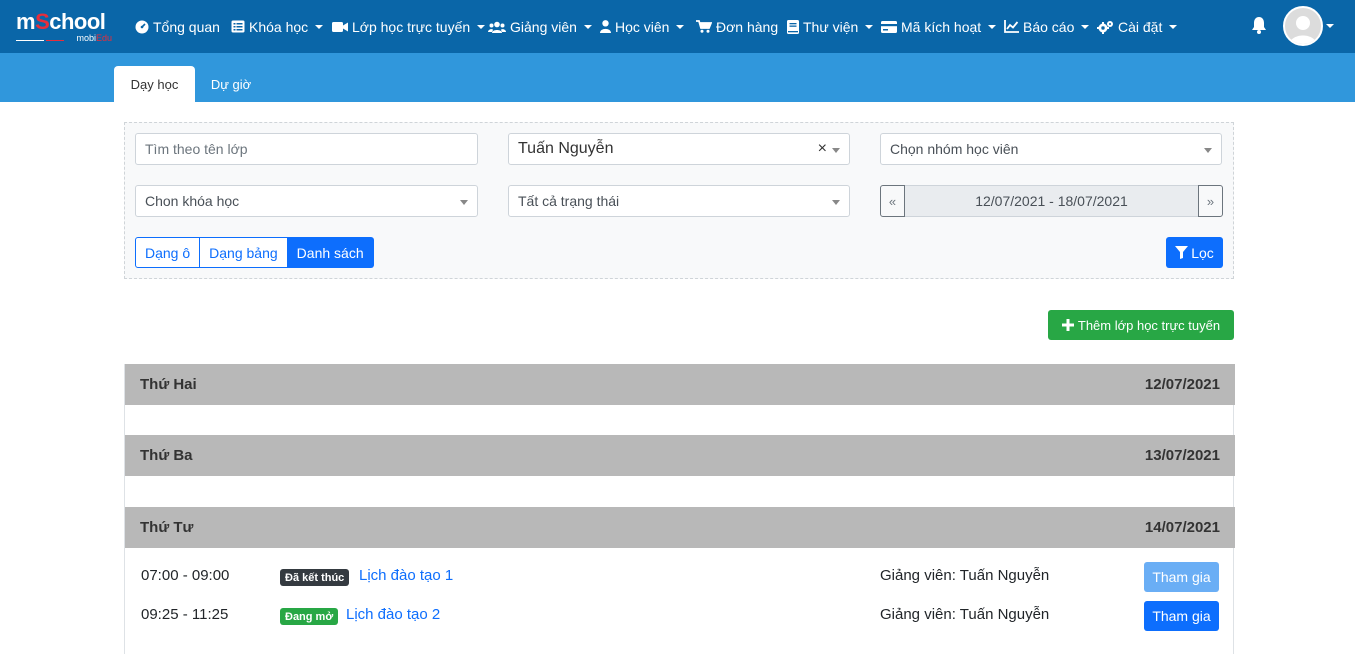 Image resolution: width=1355 pixels, height=654 pixels. What do you see at coordinates (411, 26) in the screenshot?
I see `nav-online-classes-label: Lớp học trực tuyến` at bounding box center [411, 26].